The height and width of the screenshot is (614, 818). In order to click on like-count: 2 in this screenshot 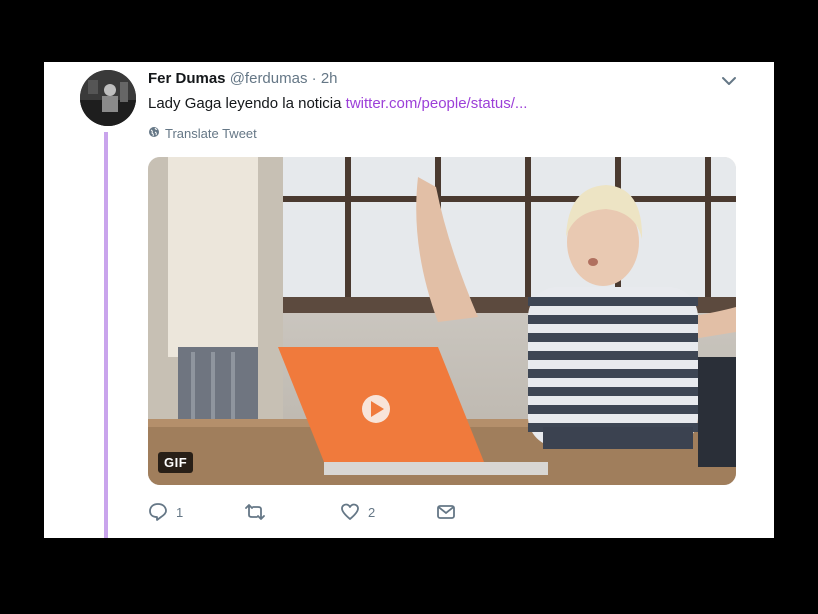, I will do `click(372, 512)`.